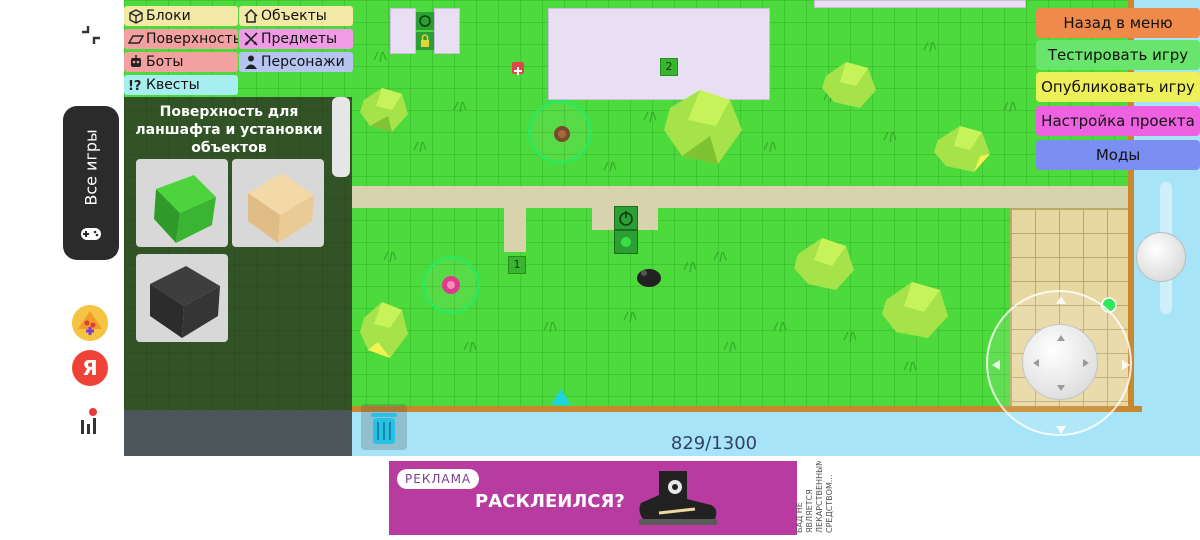  Describe the element at coordinates (281, 208) in the screenshot. I see `sand-tile-icon` at that location.